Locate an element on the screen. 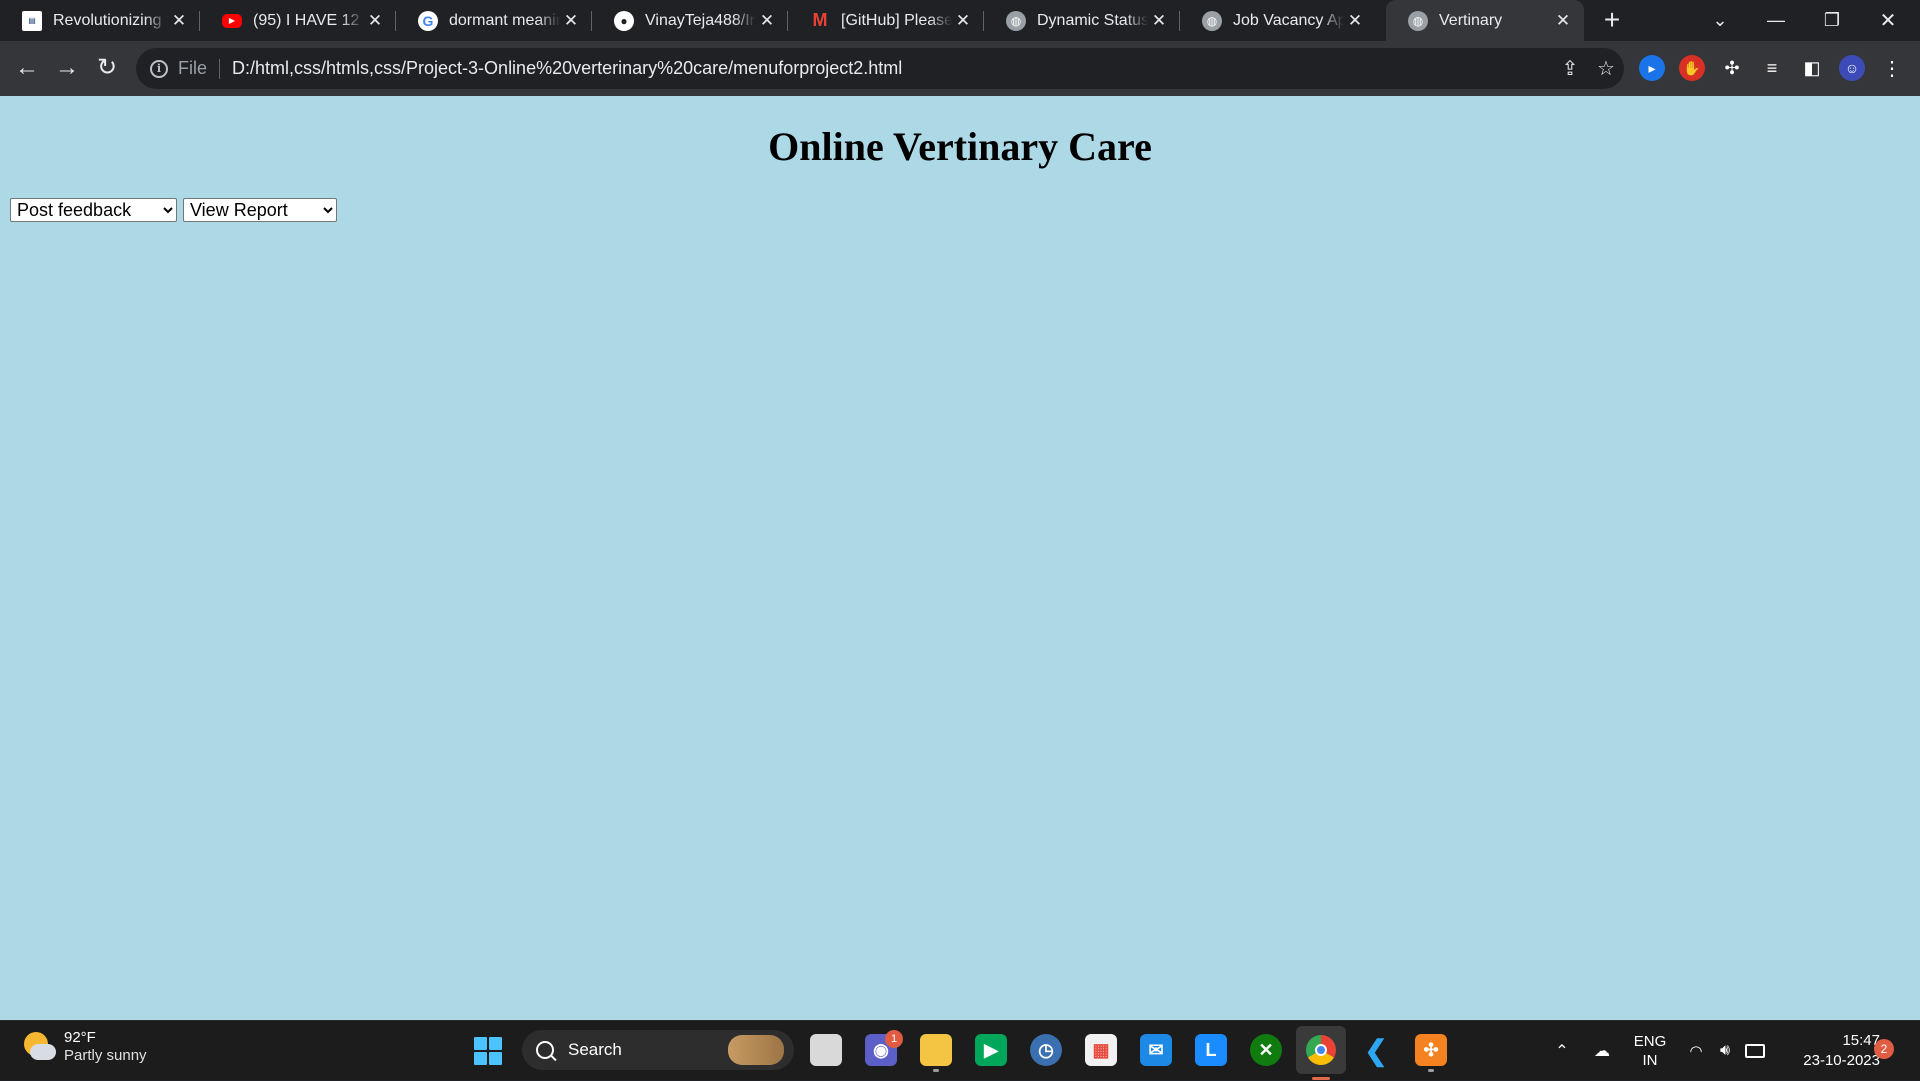 Image resolution: width=1920 pixels, height=1081 pixels. share-icon: ⇪ is located at coordinates (1570, 68).